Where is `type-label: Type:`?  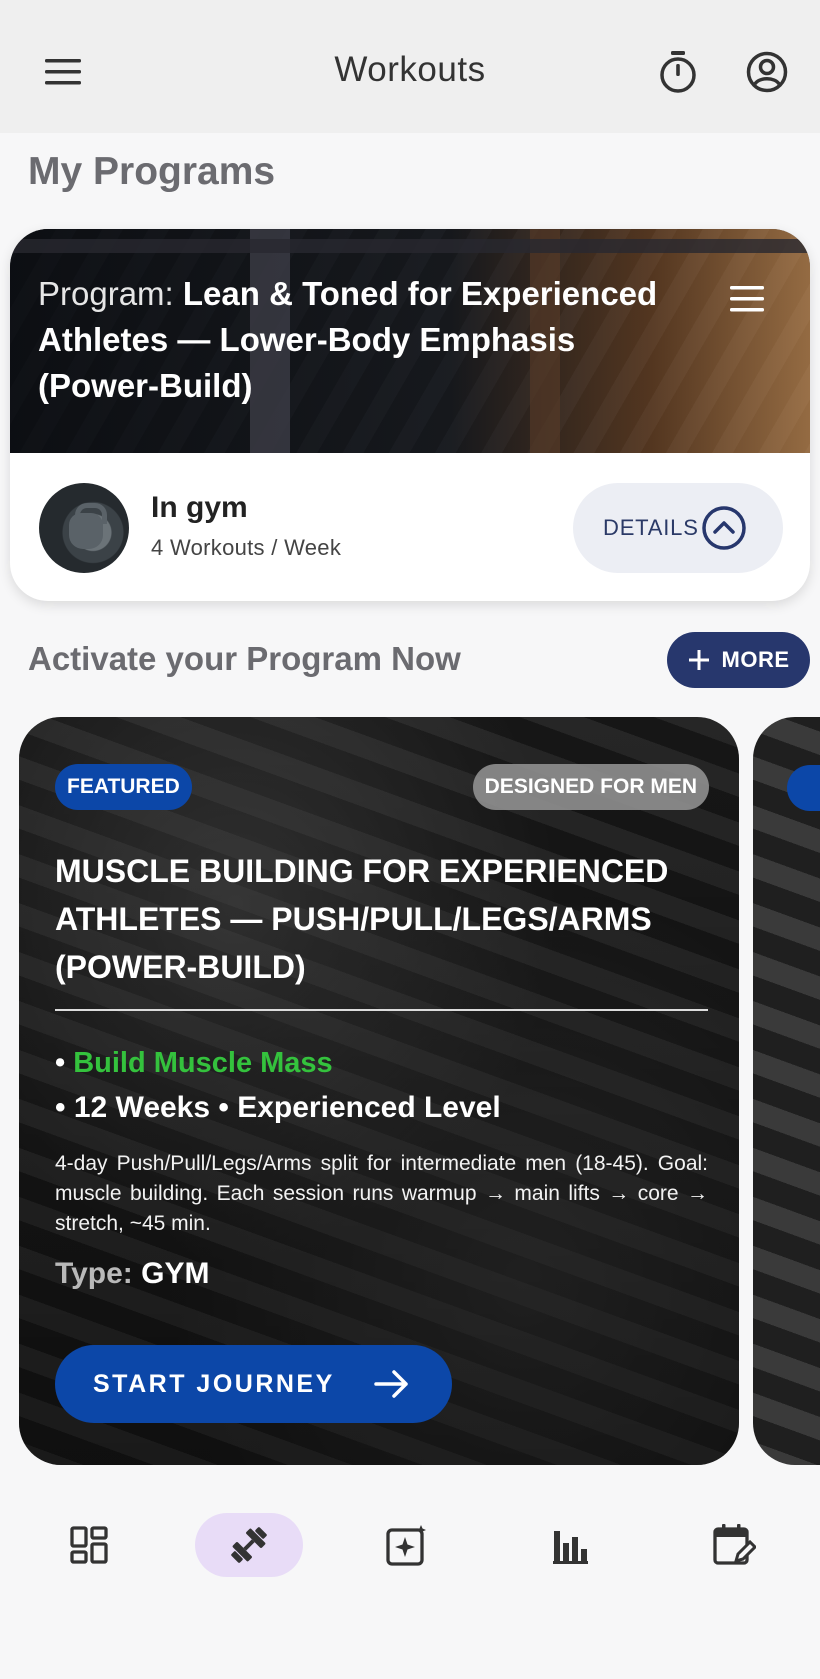 type-label: Type: is located at coordinates (98, 1273).